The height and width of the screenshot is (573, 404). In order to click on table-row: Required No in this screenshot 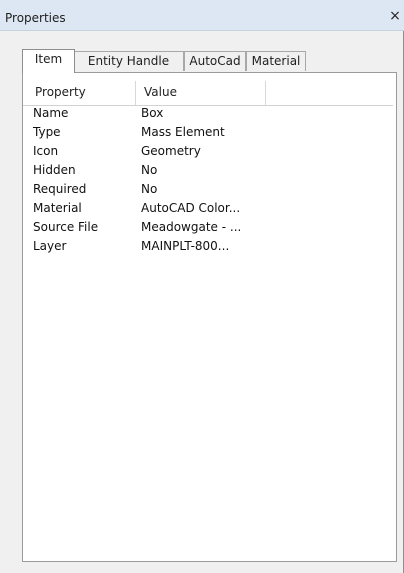, I will do `click(208, 191)`.